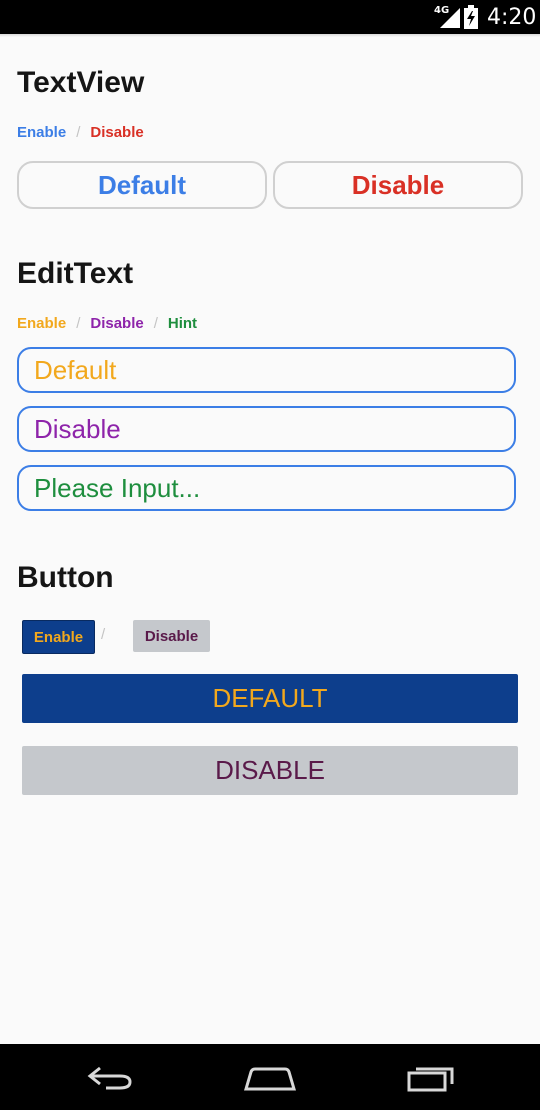  Describe the element at coordinates (431, 1078) in the screenshot. I see `recents-icon` at that location.